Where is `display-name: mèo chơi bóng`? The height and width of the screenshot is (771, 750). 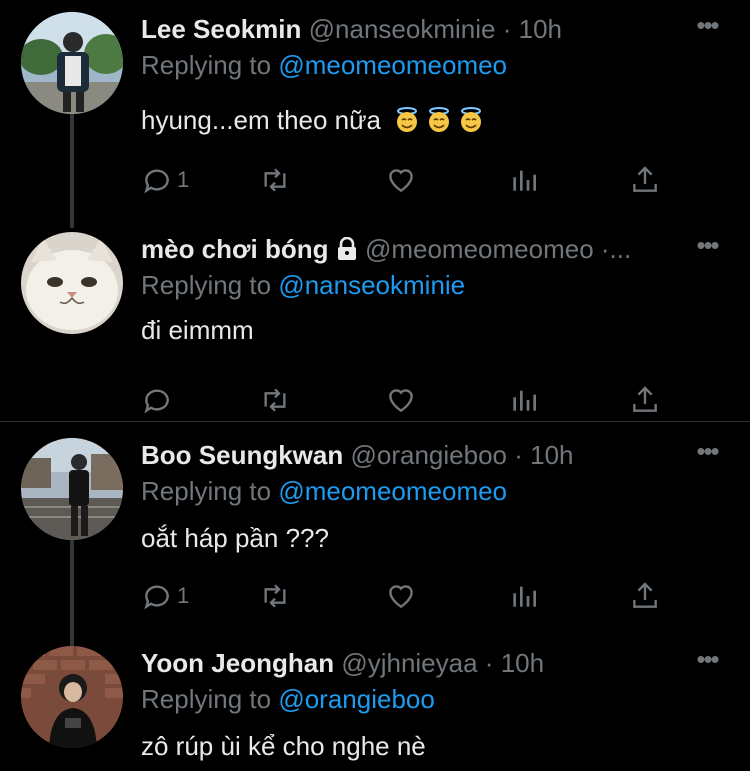
display-name: mèo chơi bóng is located at coordinates (234, 249).